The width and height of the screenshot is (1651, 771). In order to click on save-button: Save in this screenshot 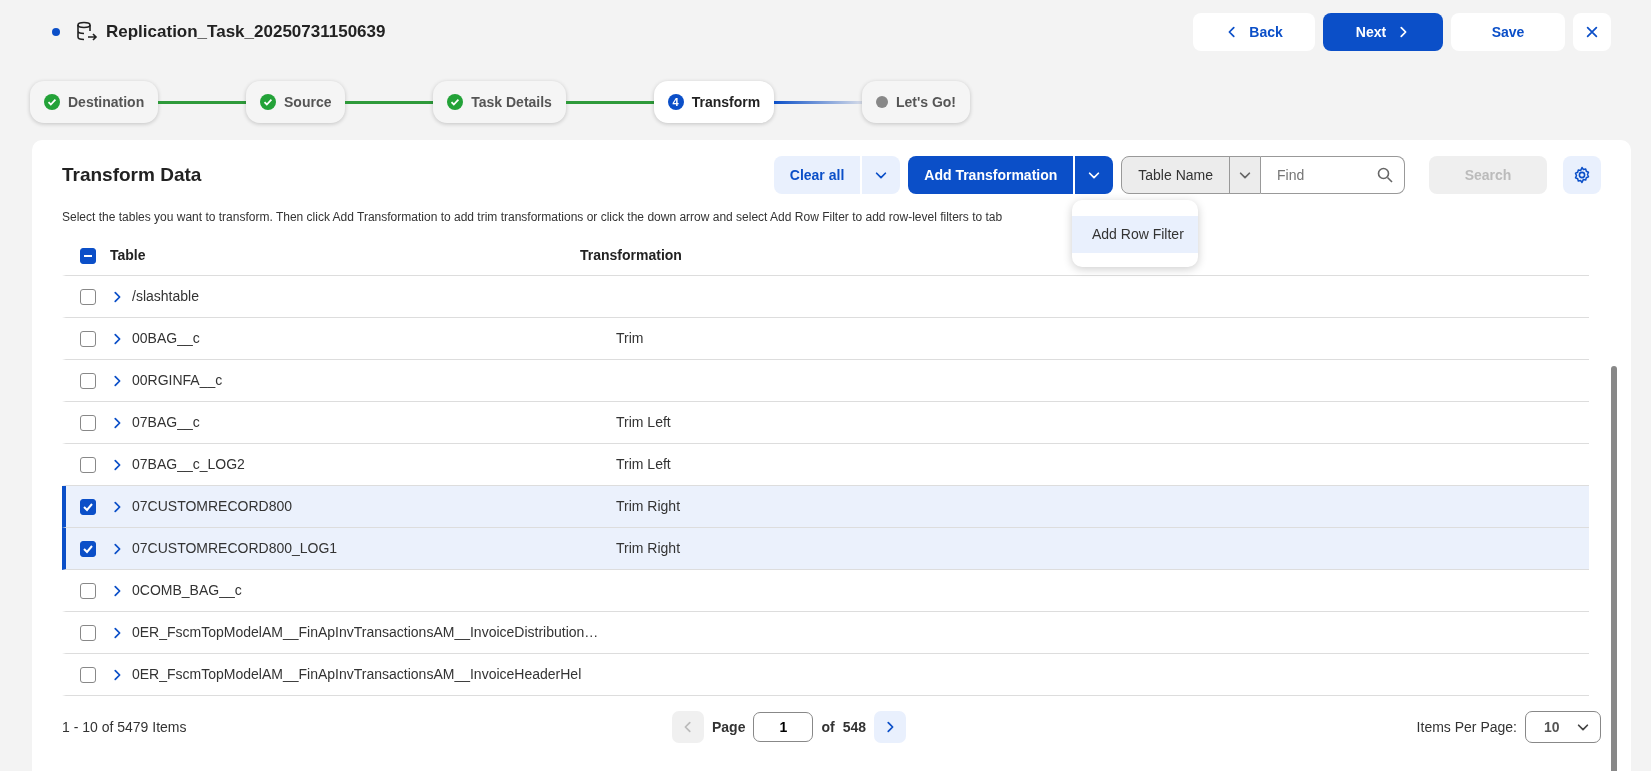, I will do `click(1508, 32)`.